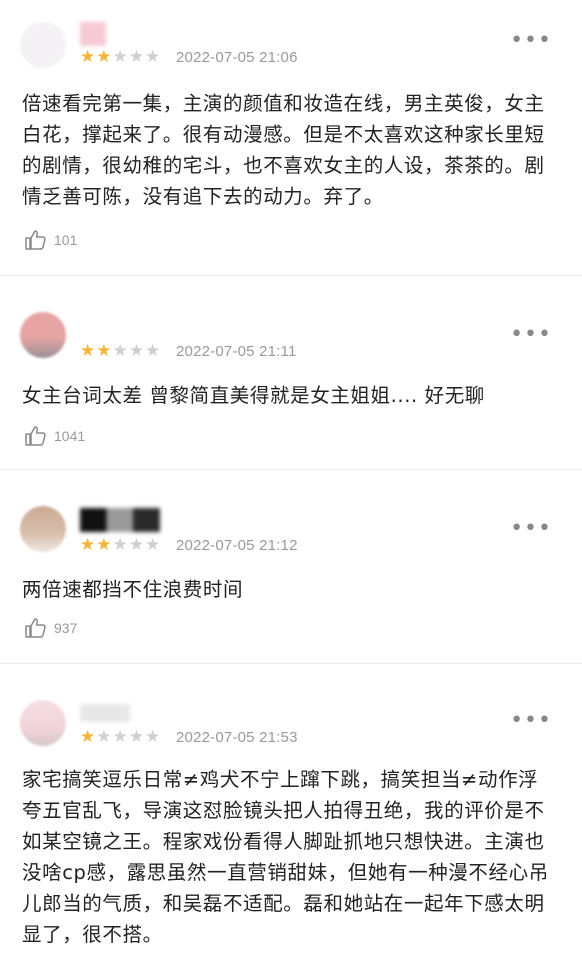 Image resolution: width=582 pixels, height=953 pixels. Describe the element at coordinates (237, 737) in the screenshot. I see `comment-date: 2022-07-05 21:53` at that location.